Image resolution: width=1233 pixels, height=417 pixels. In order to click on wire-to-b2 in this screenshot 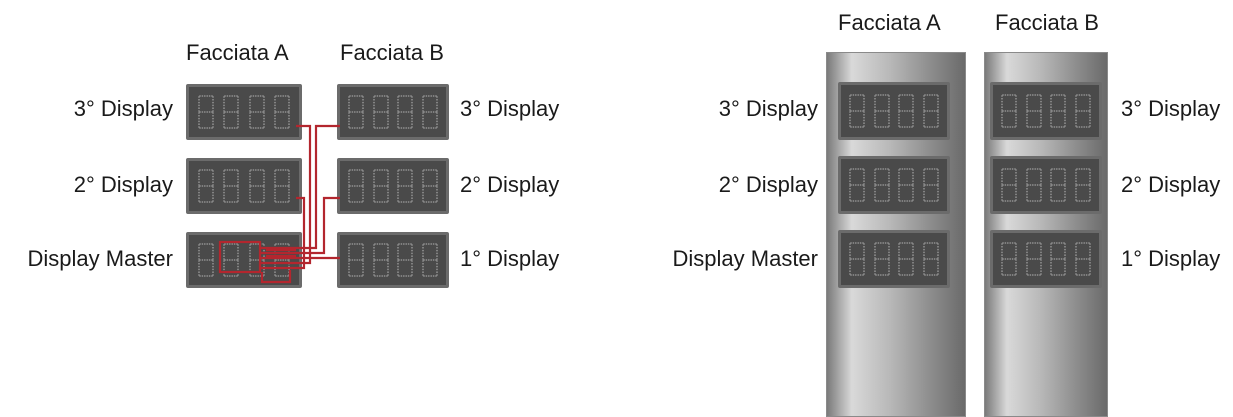, I will do `click(300, 225)`.